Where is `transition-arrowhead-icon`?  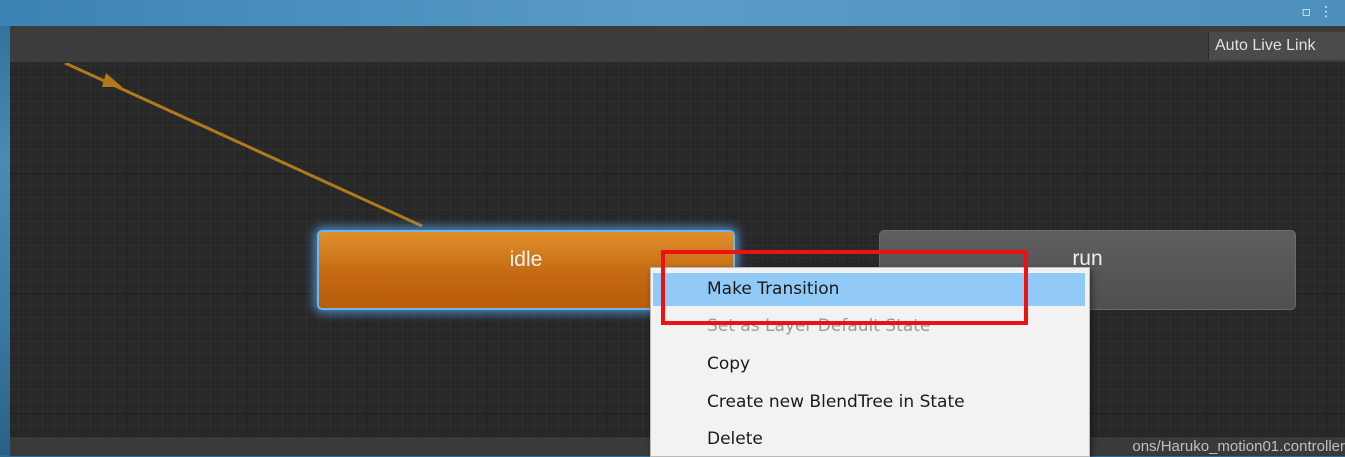 transition-arrowhead-icon is located at coordinates (112, 80).